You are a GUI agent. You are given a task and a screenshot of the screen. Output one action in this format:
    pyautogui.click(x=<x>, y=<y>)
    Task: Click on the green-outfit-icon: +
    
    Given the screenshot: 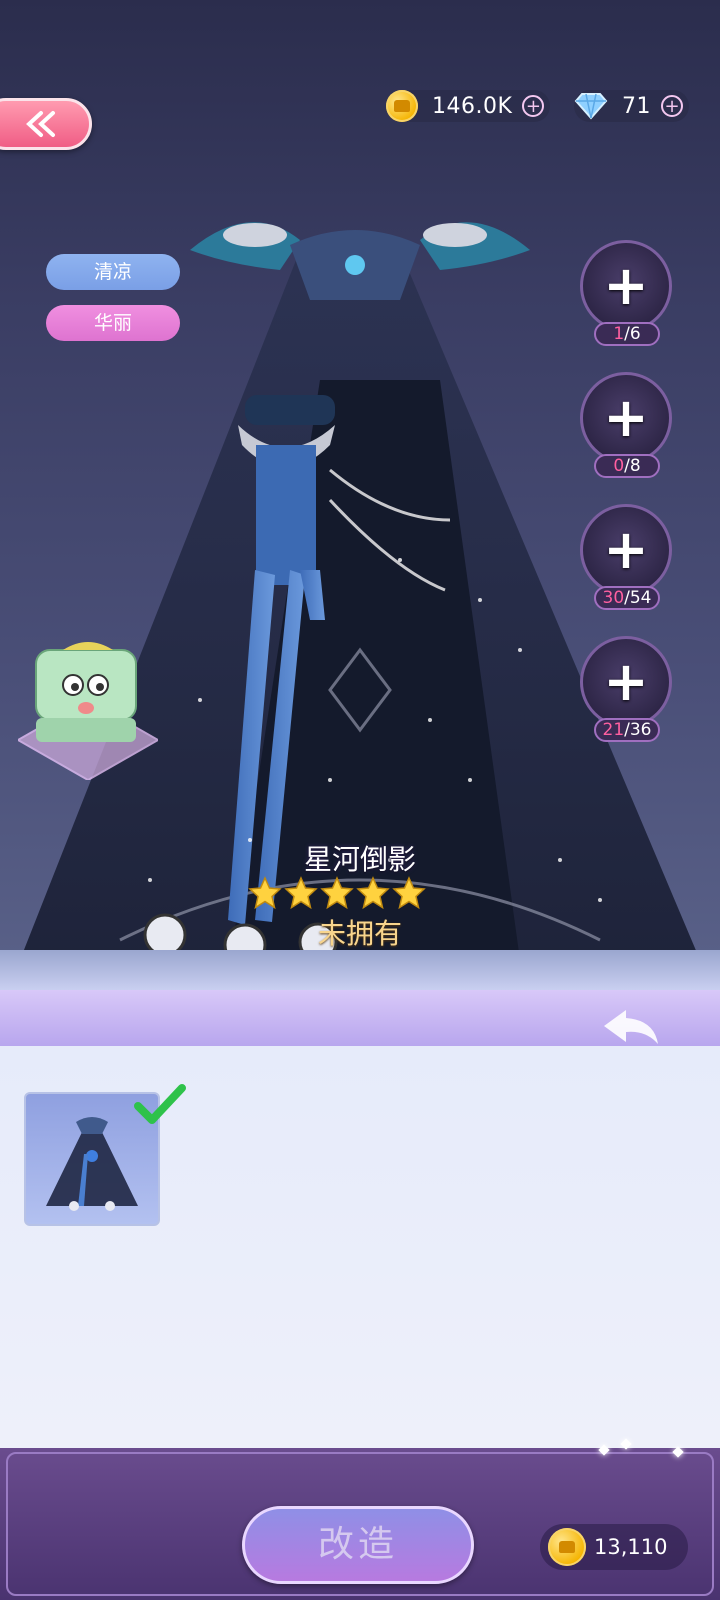 What is the action you would take?
    pyautogui.click(x=626, y=418)
    